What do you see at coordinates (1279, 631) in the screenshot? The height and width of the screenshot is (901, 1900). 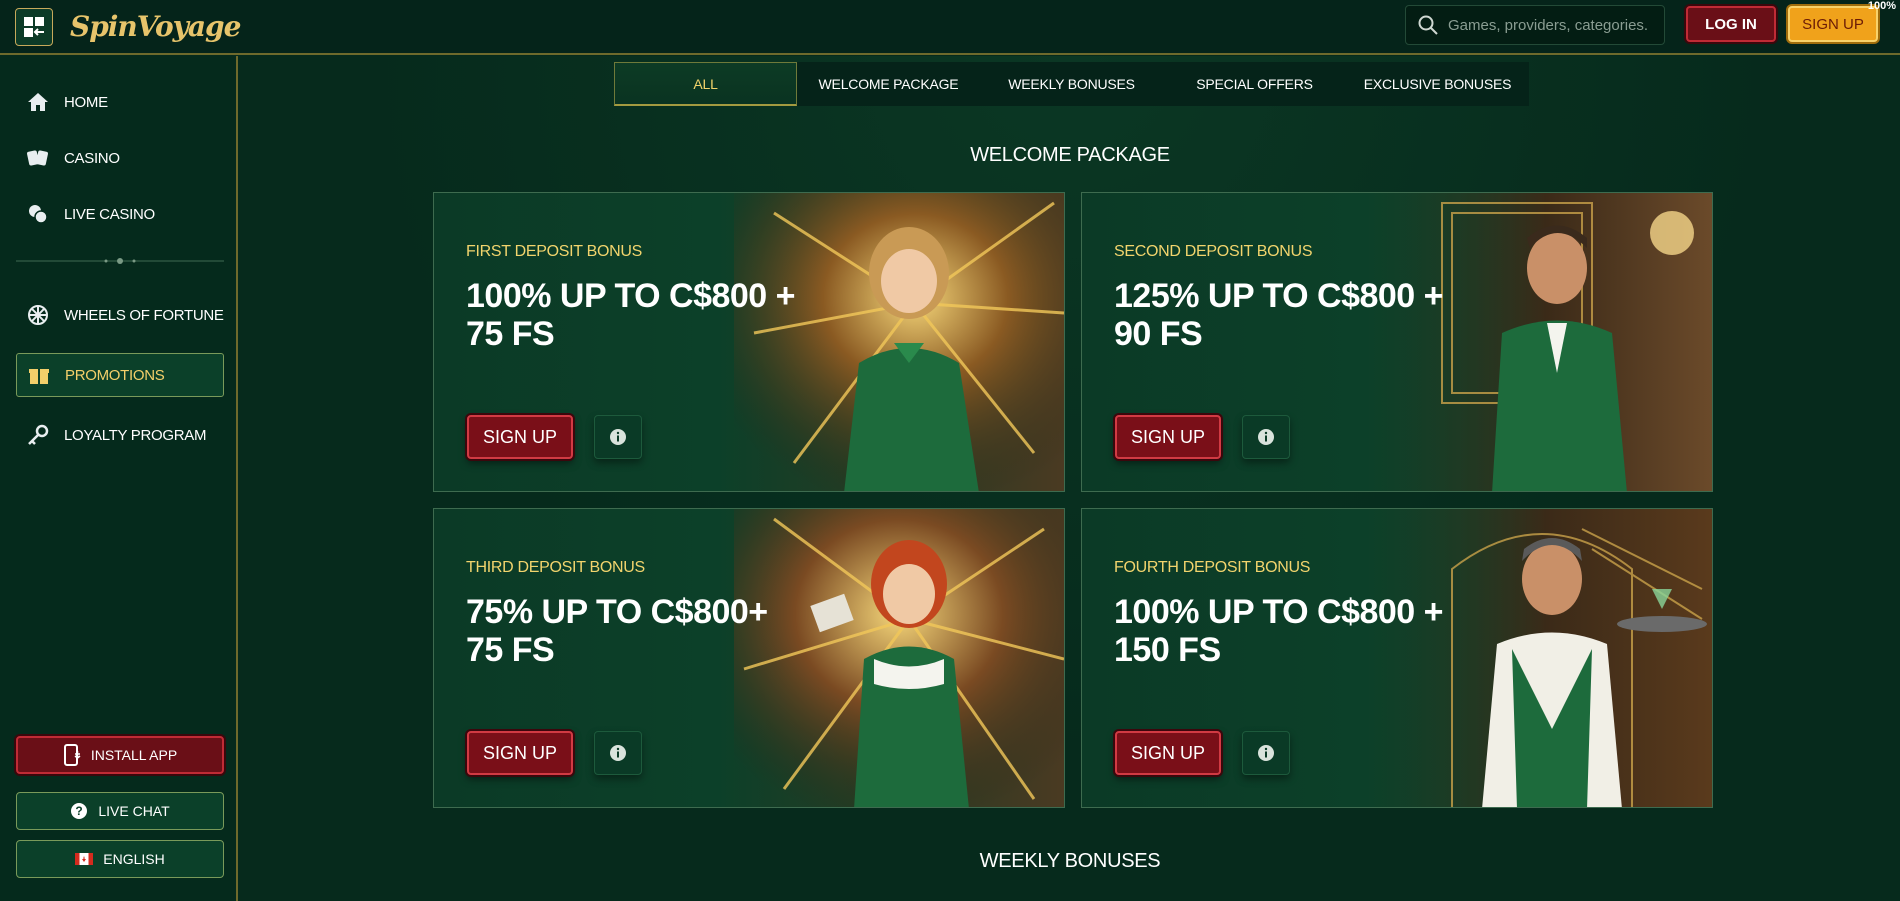 I see `card-headline: 100% UP TO C$800 + 150 FS` at bounding box center [1279, 631].